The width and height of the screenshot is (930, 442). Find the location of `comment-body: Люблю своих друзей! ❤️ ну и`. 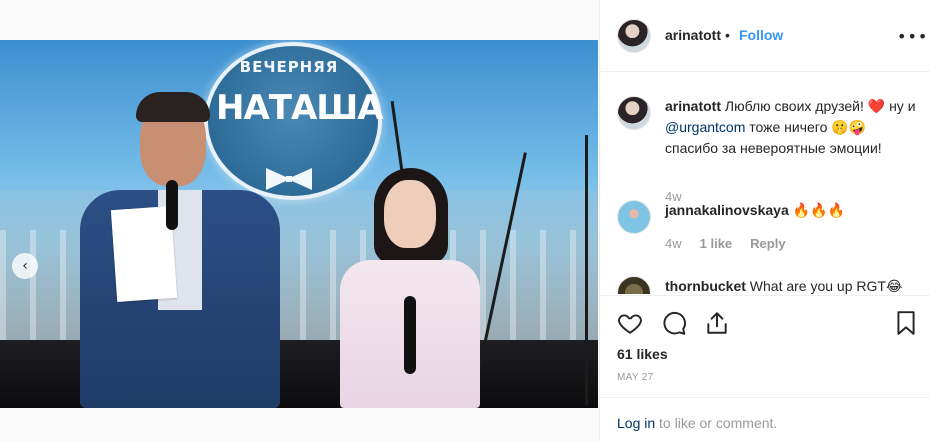

comment-body: Люблю своих друзей! ❤️ ну и is located at coordinates (818, 106).